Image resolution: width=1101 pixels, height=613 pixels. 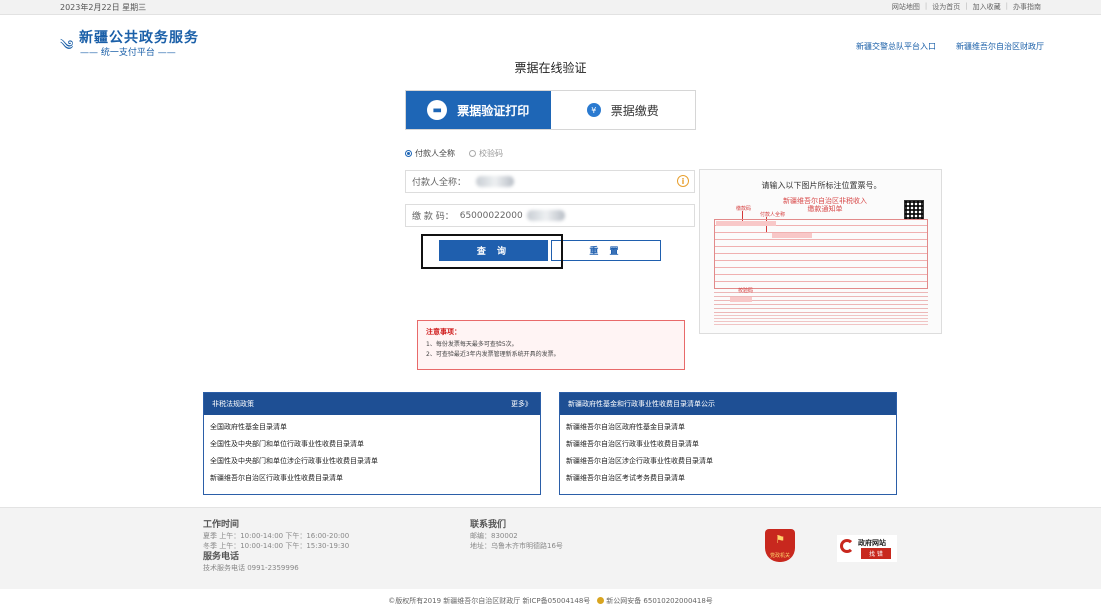 What do you see at coordinates (728, 478) in the screenshot?
I see `list-item: 新疆维吾尔自治区考试考务费目录清单` at bounding box center [728, 478].